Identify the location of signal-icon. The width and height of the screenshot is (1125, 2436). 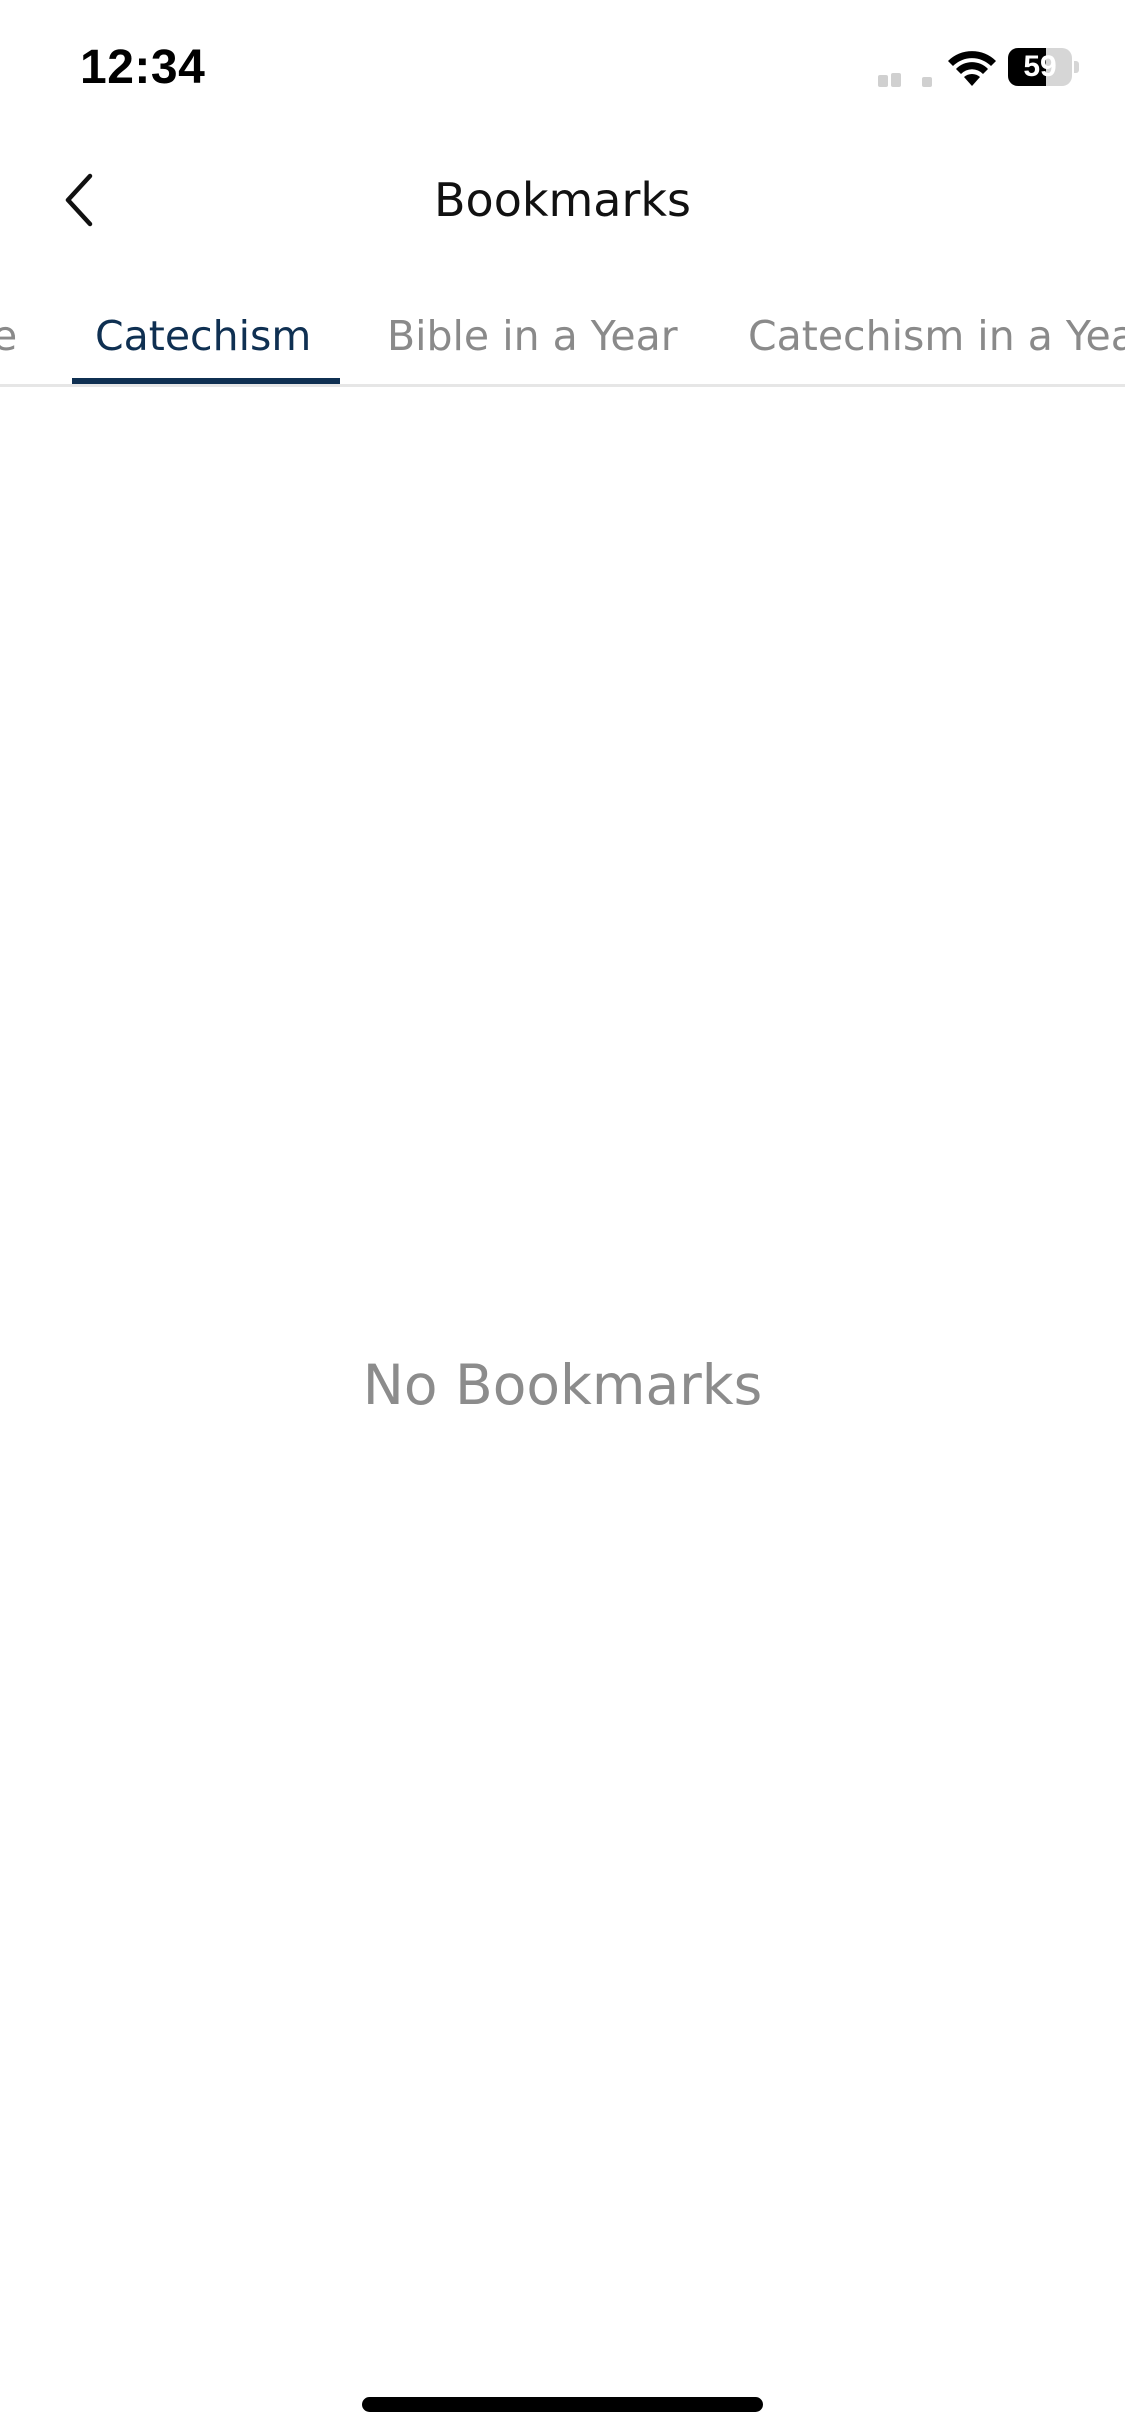
(905, 80).